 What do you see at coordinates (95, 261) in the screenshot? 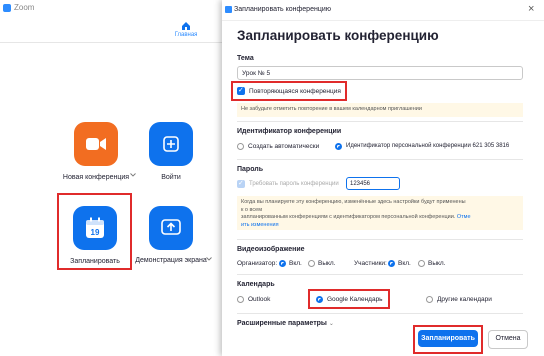
I see `schedule-label: Запланировать` at bounding box center [95, 261].